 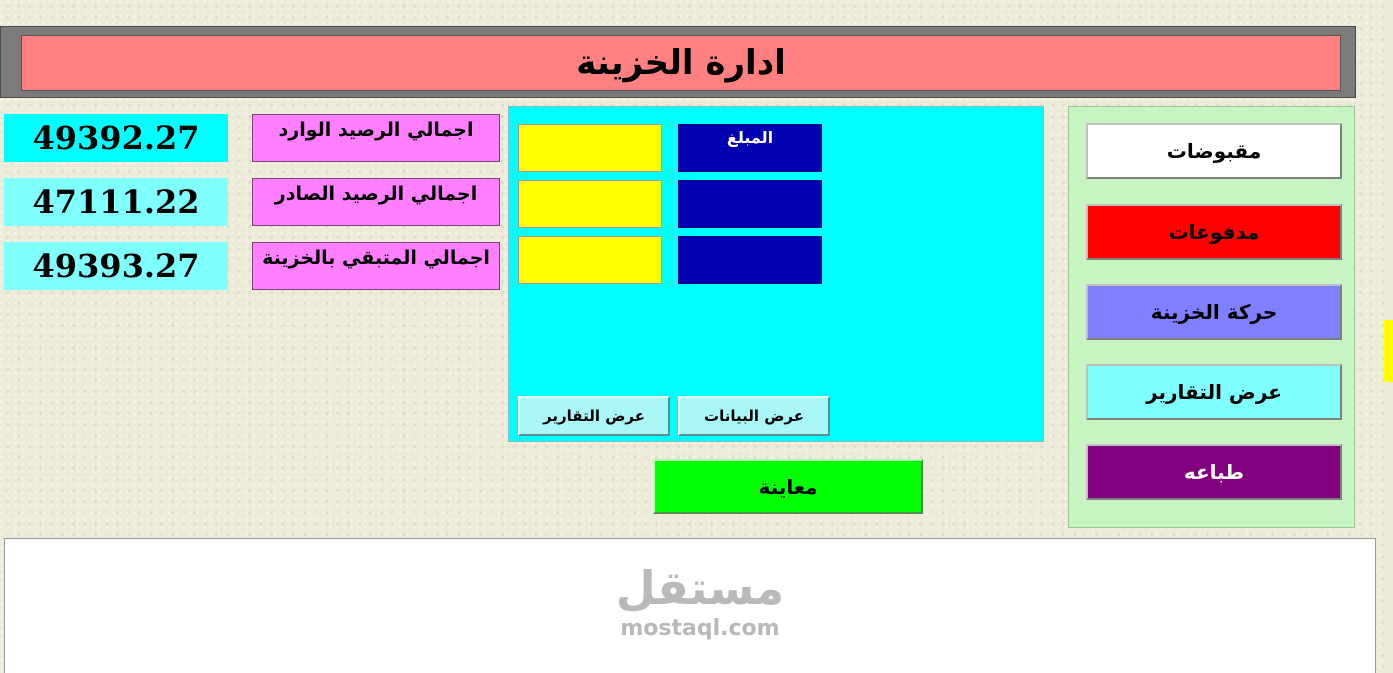 What do you see at coordinates (1214, 232) in the screenshot?
I see `payments-button: مدفوعات` at bounding box center [1214, 232].